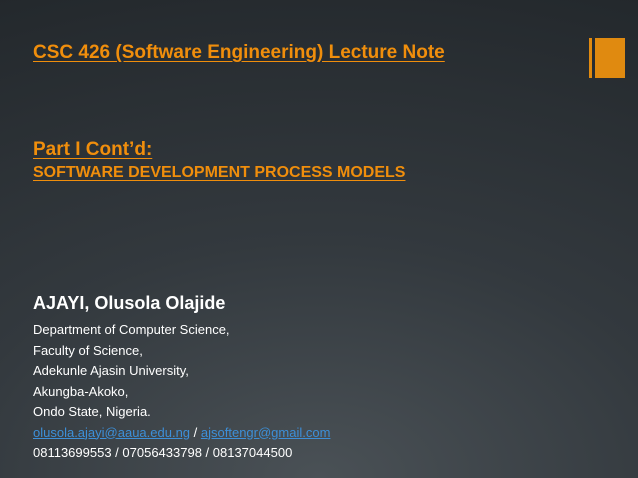  Describe the element at coordinates (111, 370) in the screenshot. I see `affiliation-university: Adekunle Ajasin University,` at that location.